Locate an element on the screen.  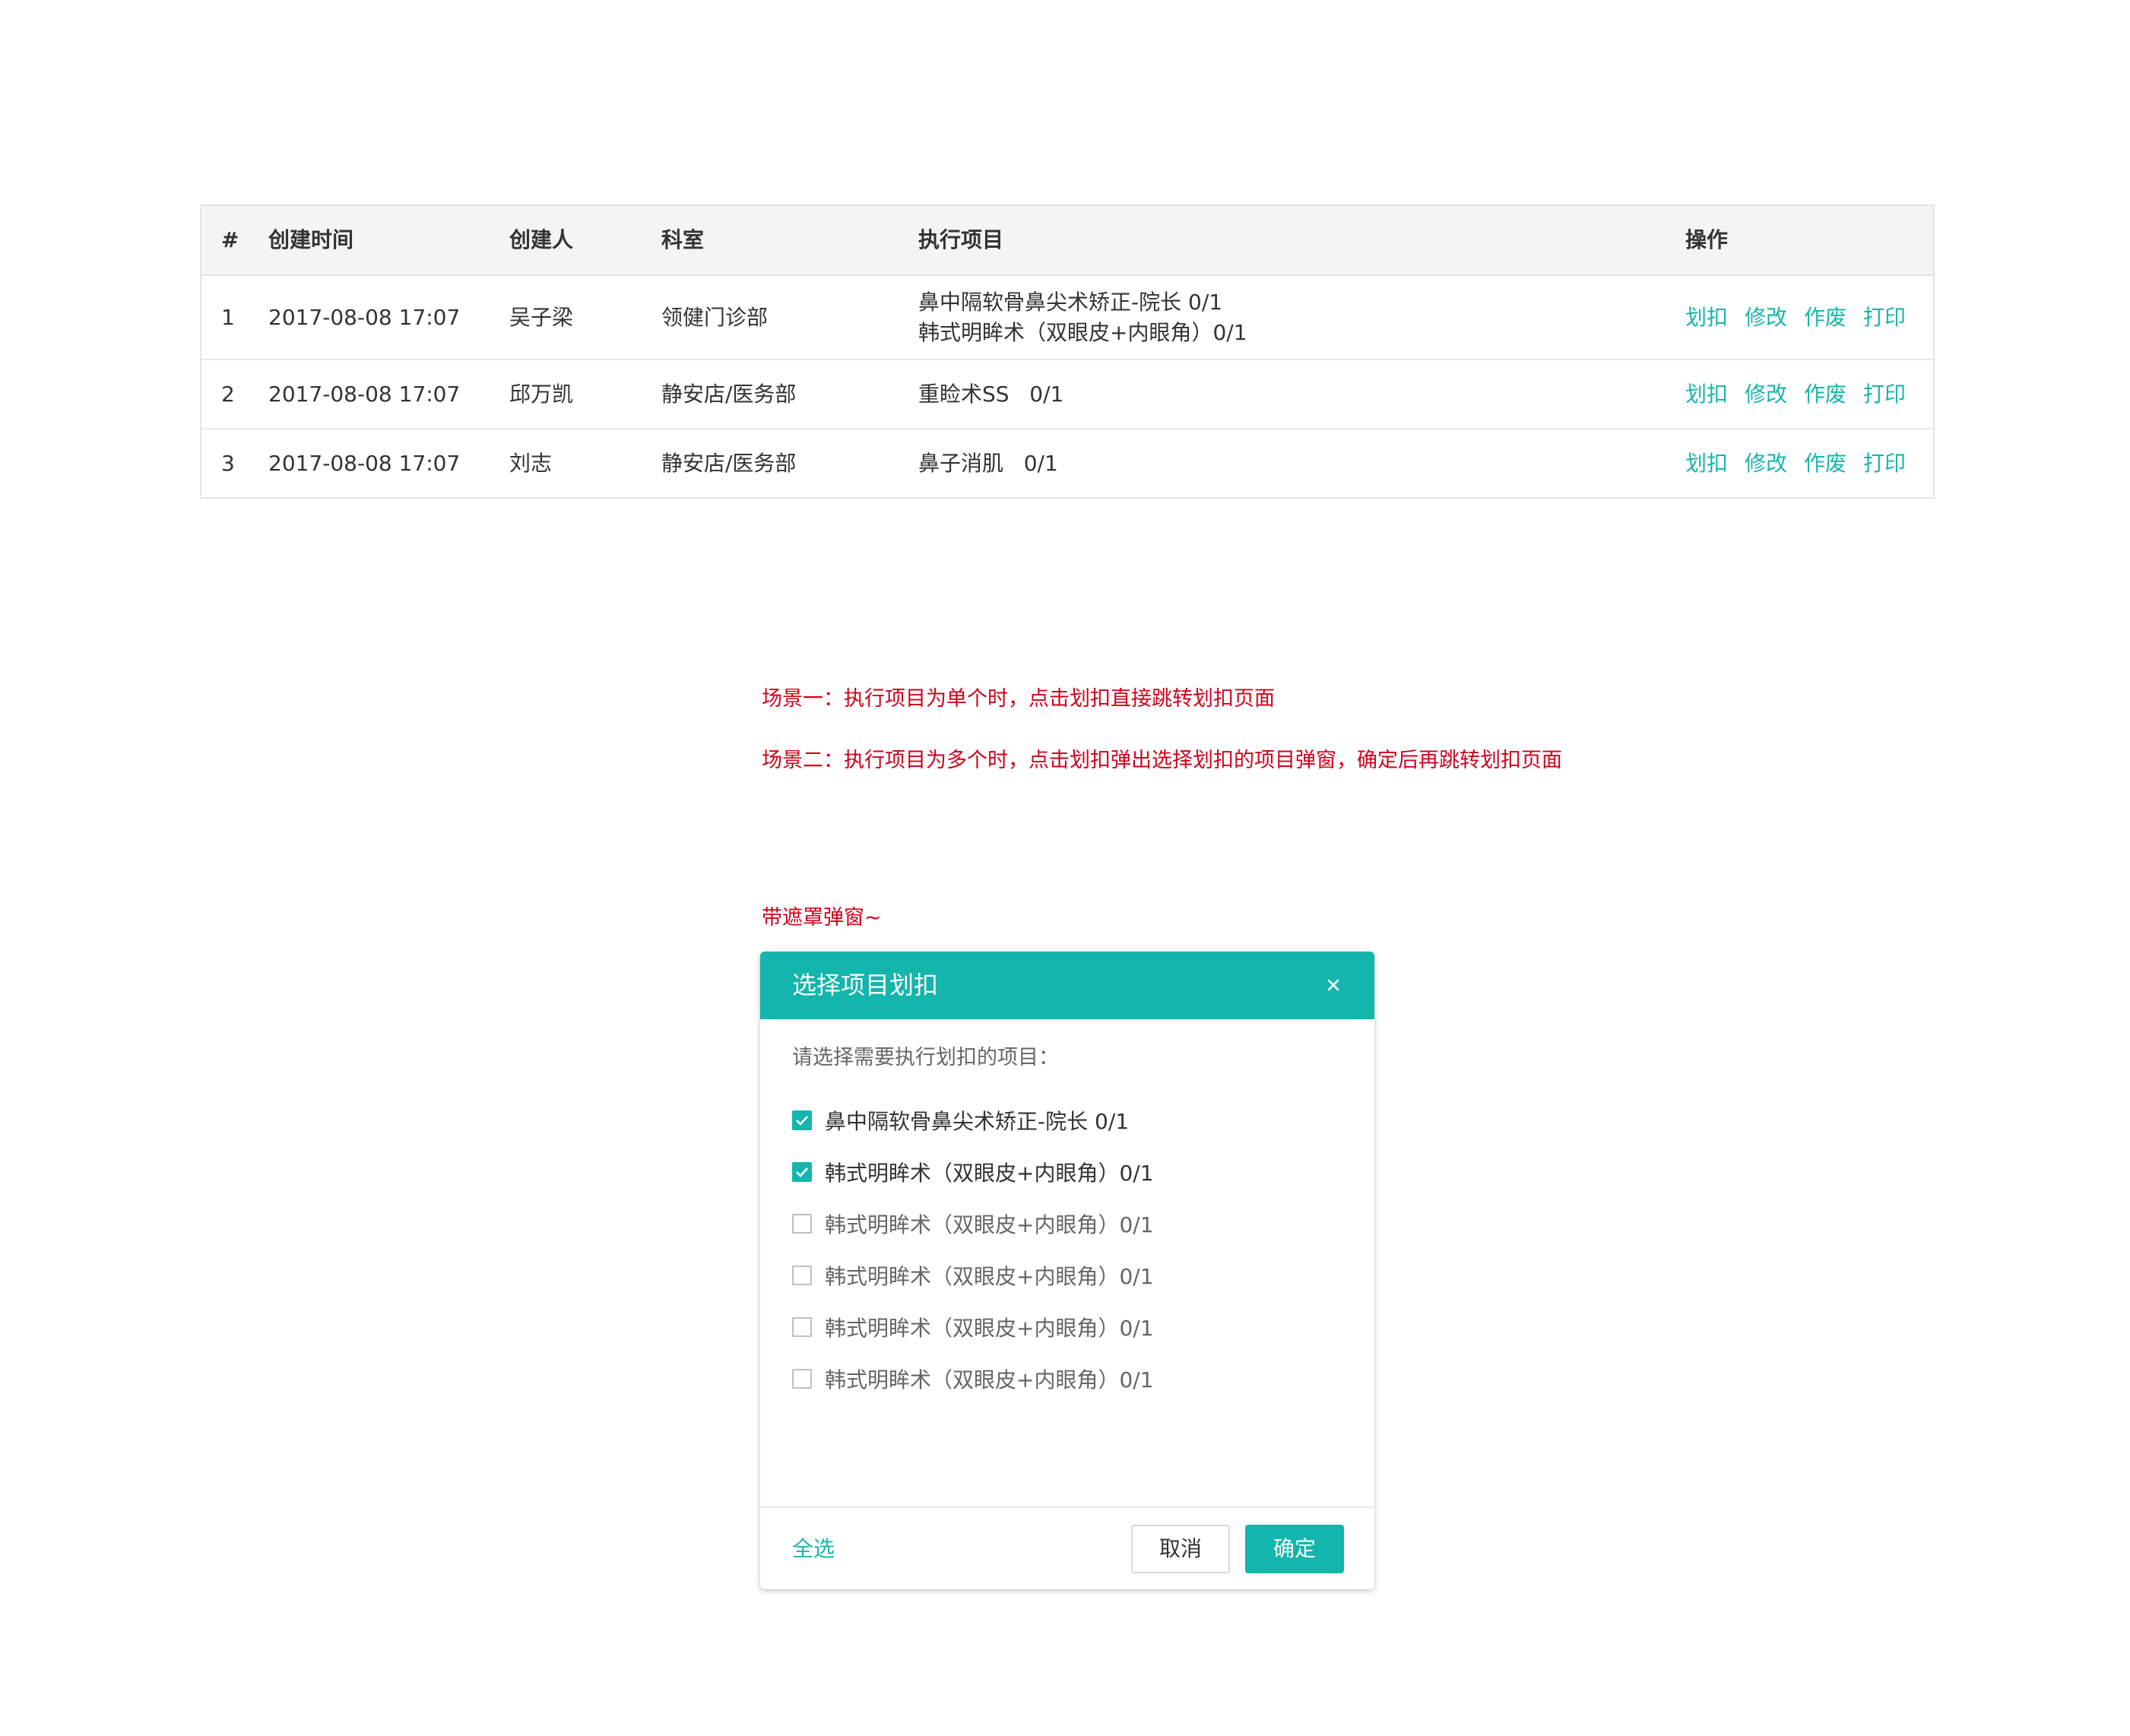
scenario-two-note: 场景二：执行项目为多个时，点击划扣弹出选择划扣的项目弹窗，确定后再跳转划扣页面 is located at coordinates (1162, 760).